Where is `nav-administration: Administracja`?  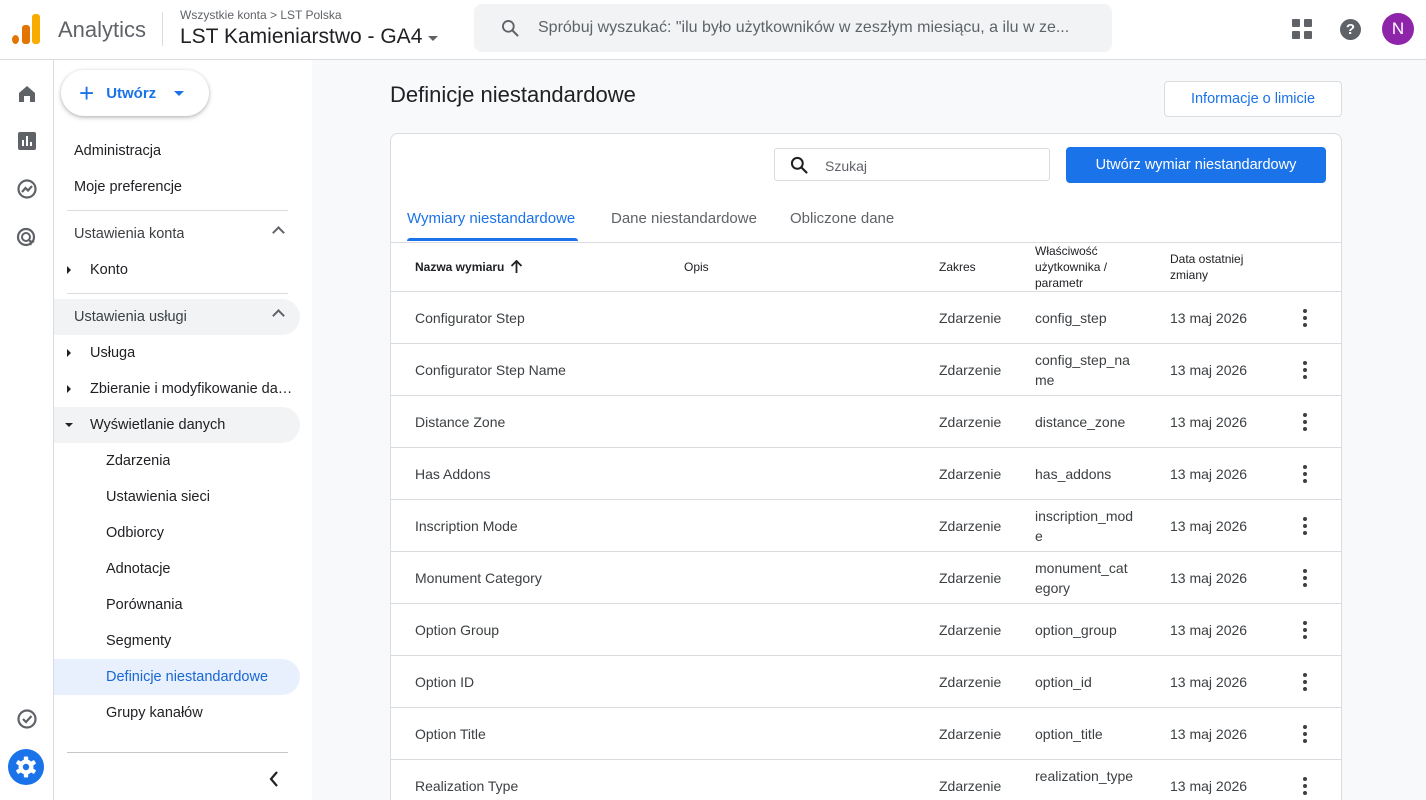
nav-administration: Administracja is located at coordinates (177, 151).